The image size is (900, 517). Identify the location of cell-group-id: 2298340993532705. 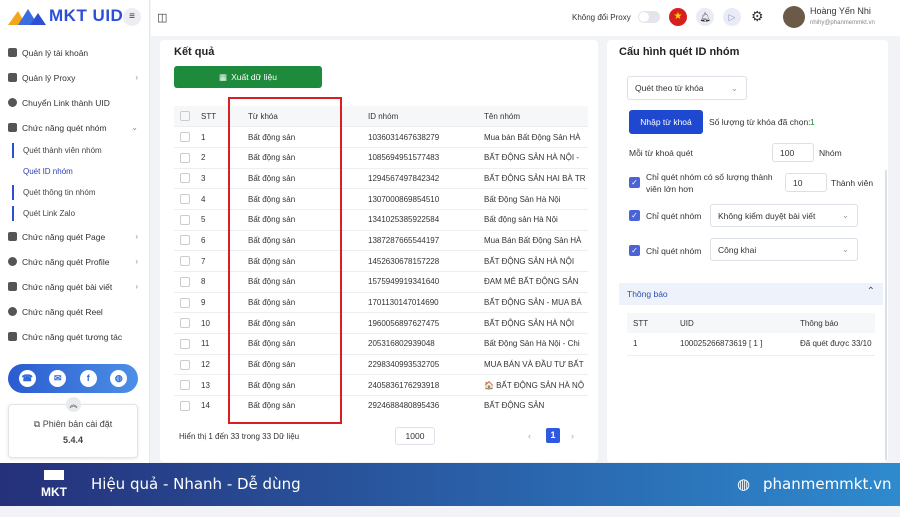
(420, 365).